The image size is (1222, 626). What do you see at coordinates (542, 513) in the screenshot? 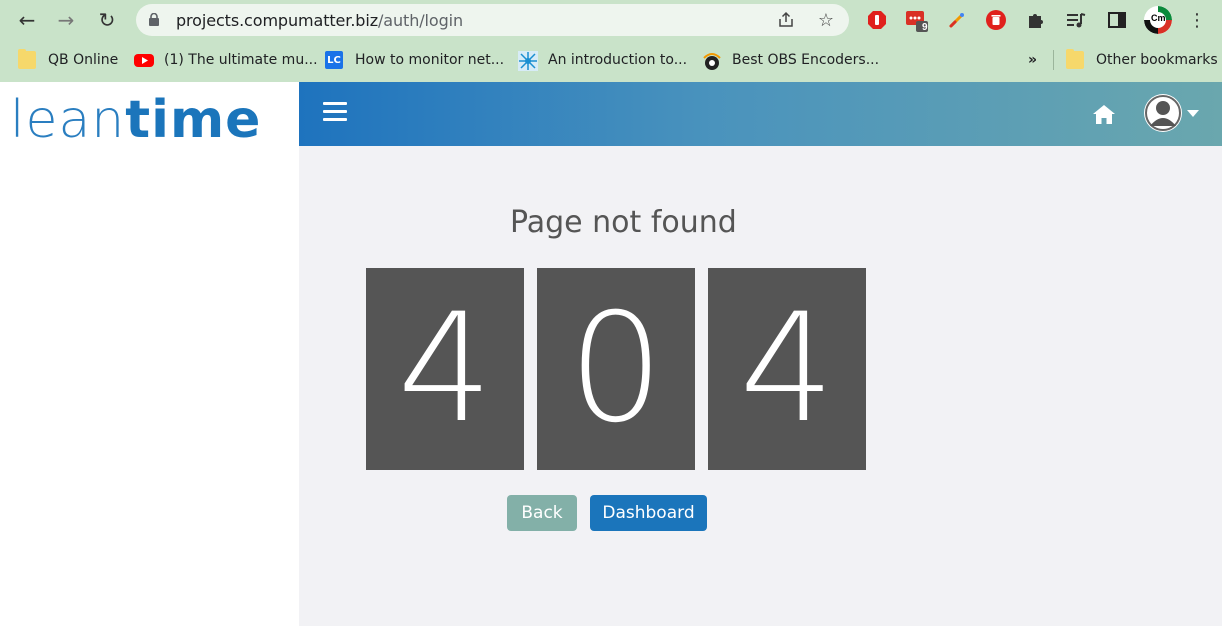
I see `back-button: Back` at bounding box center [542, 513].